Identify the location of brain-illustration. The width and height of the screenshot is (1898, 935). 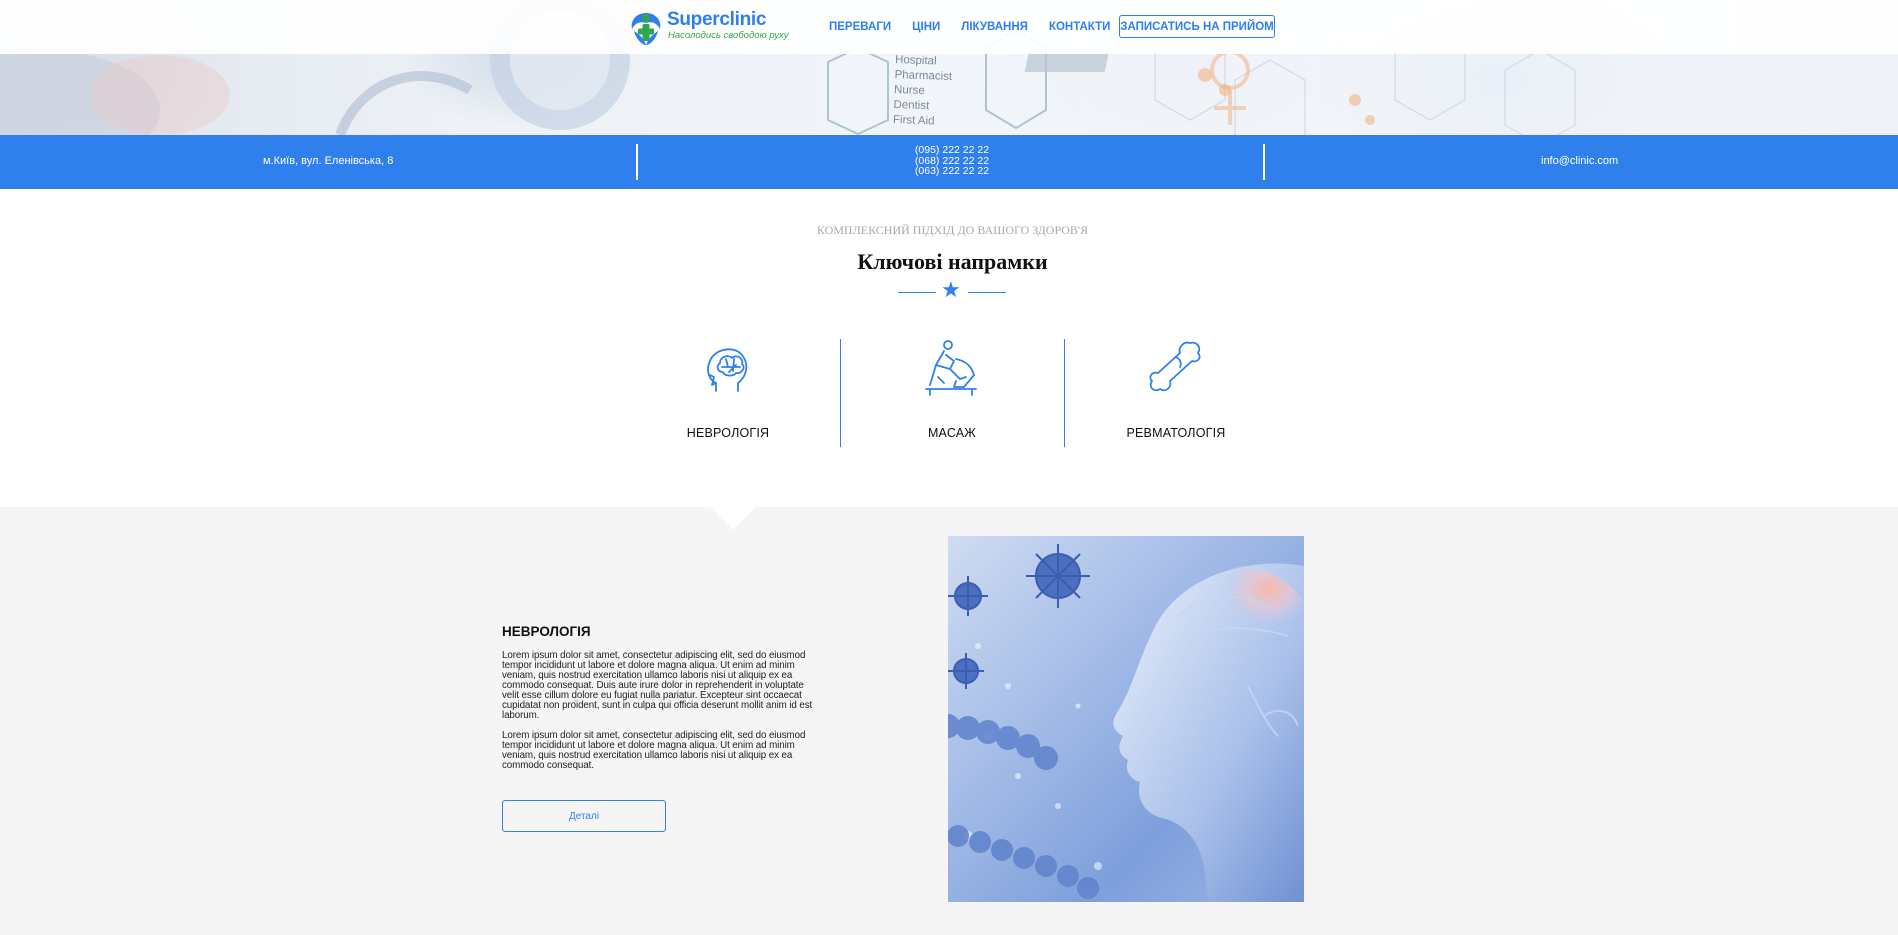
(1126, 723).